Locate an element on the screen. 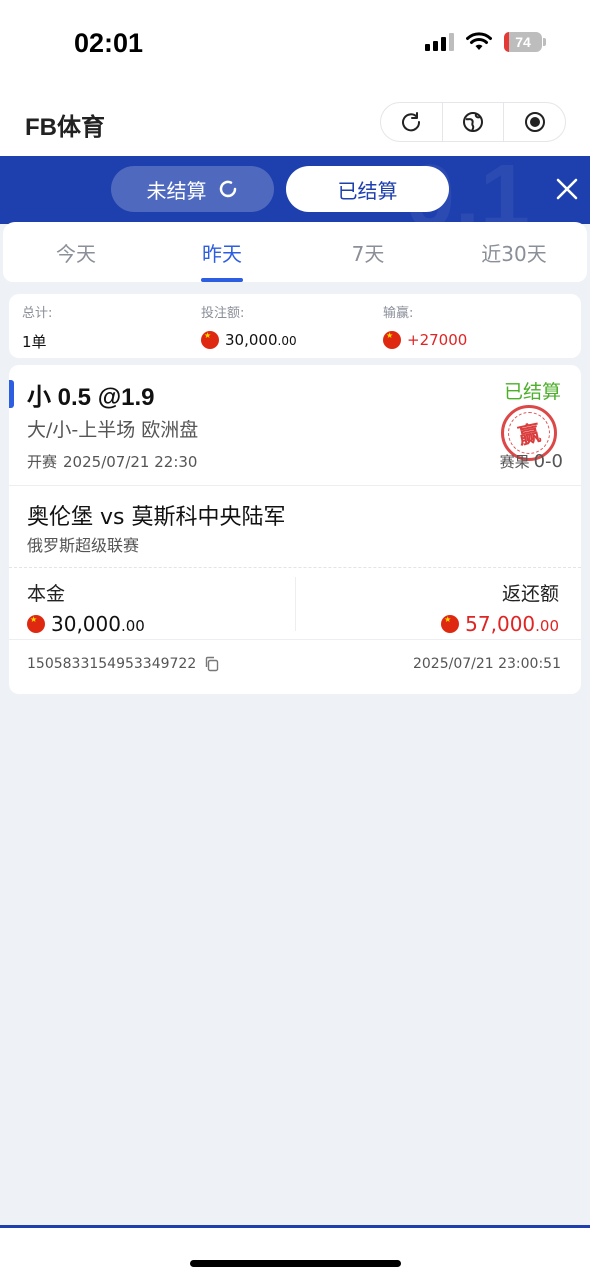 The height and width of the screenshot is (1280, 590). tab-unsettled: 未结算 is located at coordinates (192, 189).